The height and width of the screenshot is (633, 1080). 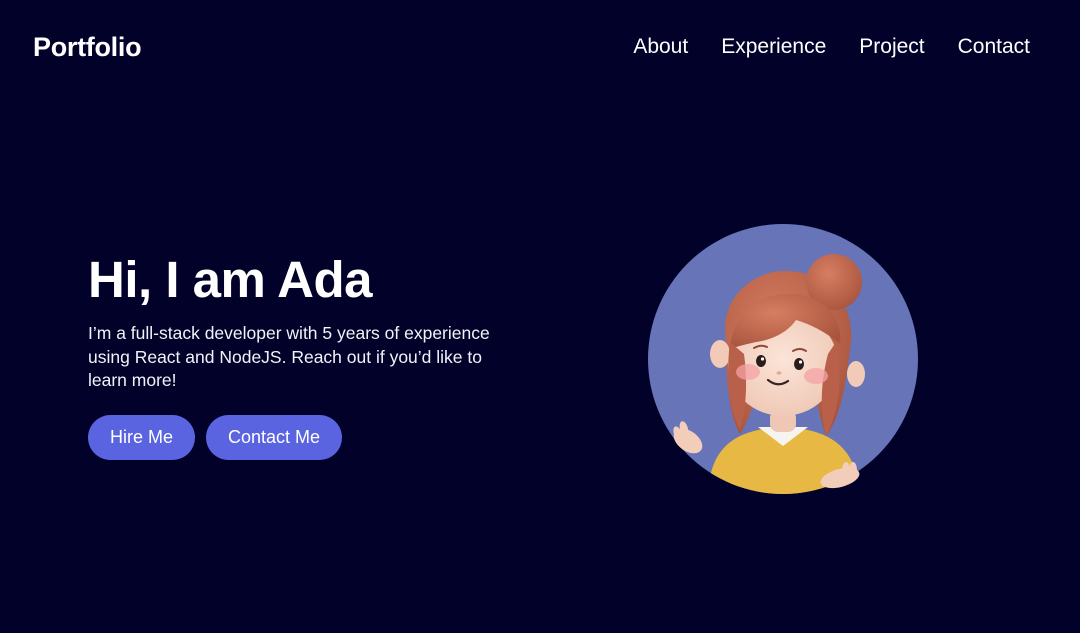 What do you see at coordinates (87, 47) in the screenshot?
I see `logo: Portfolio` at bounding box center [87, 47].